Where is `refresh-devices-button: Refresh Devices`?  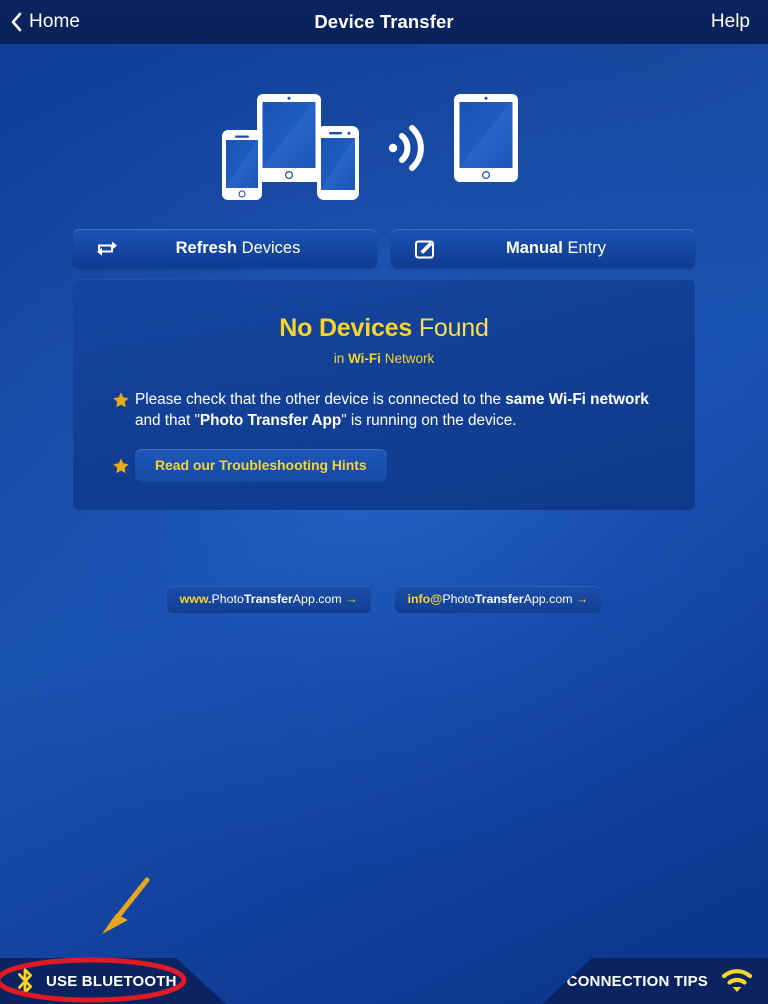 refresh-devices-button: Refresh Devices is located at coordinates (225, 248).